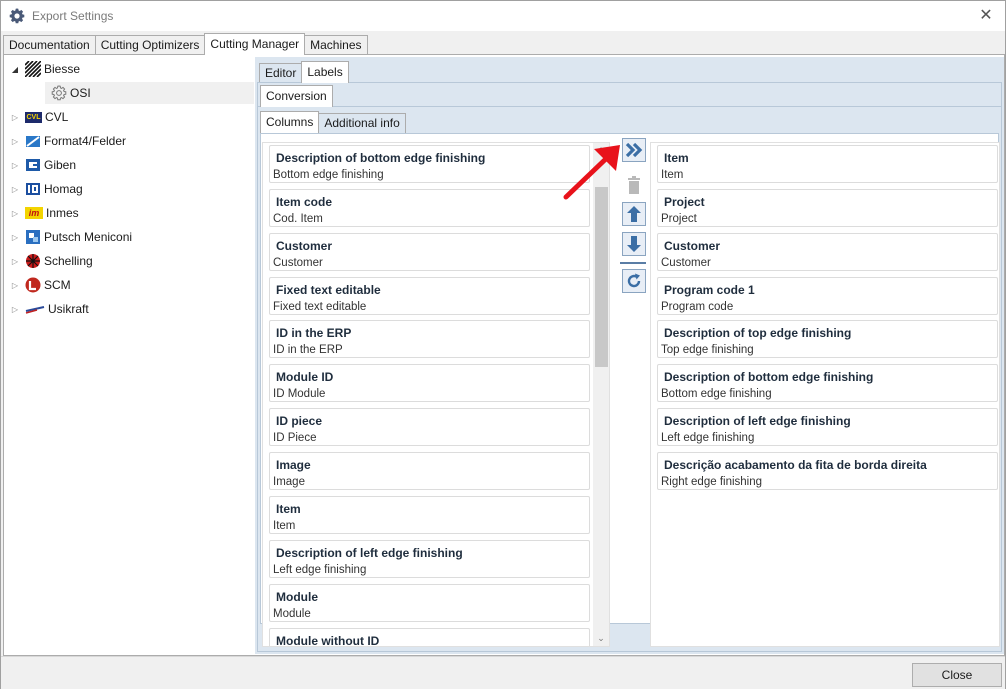  Describe the element at coordinates (429, 383) in the screenshot. I see `list-item: Module ID ID Module` at that location.